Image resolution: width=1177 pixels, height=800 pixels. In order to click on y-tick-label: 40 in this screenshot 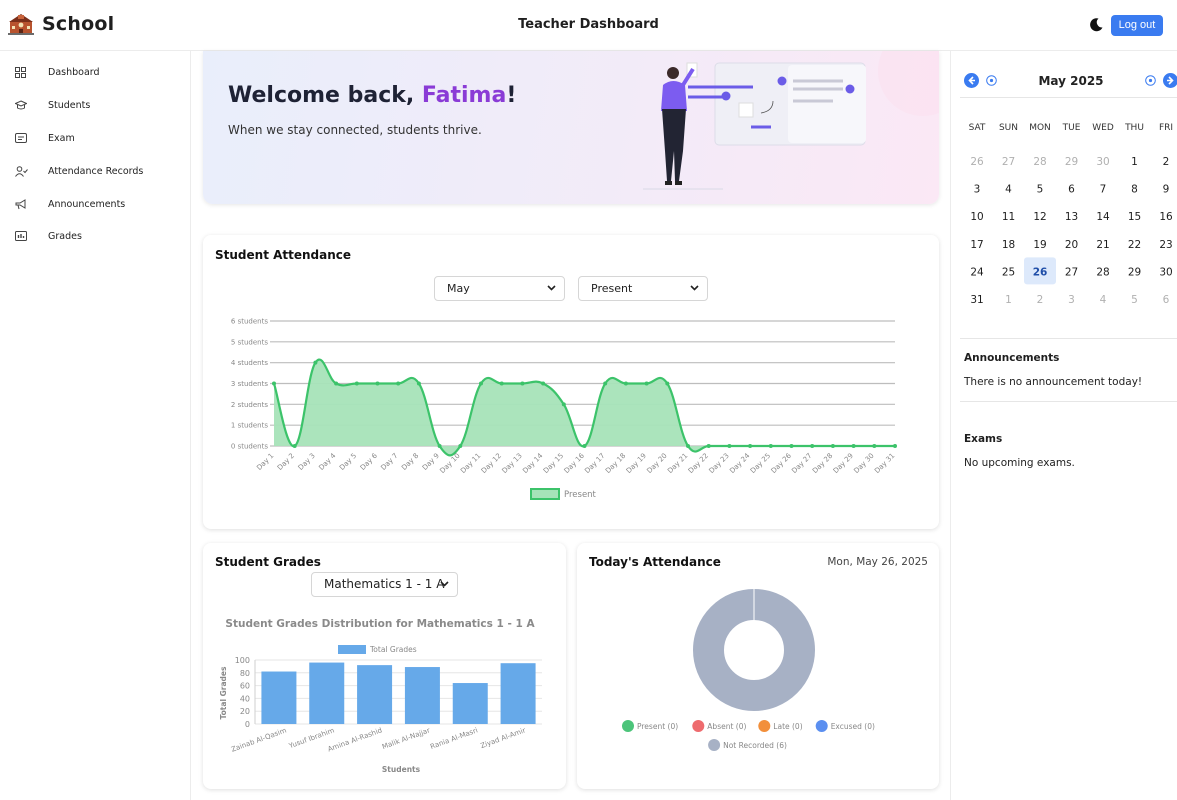, I will do `click(245, 698)`.